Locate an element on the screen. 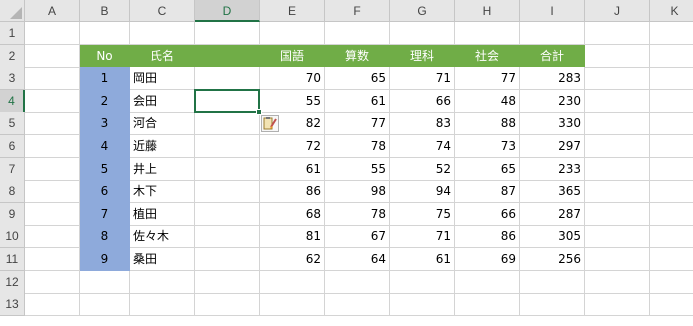 Image resolution: width=693 pixels, height=326 pixels. cell-b8: 6 is located at coordinates (105, 192).